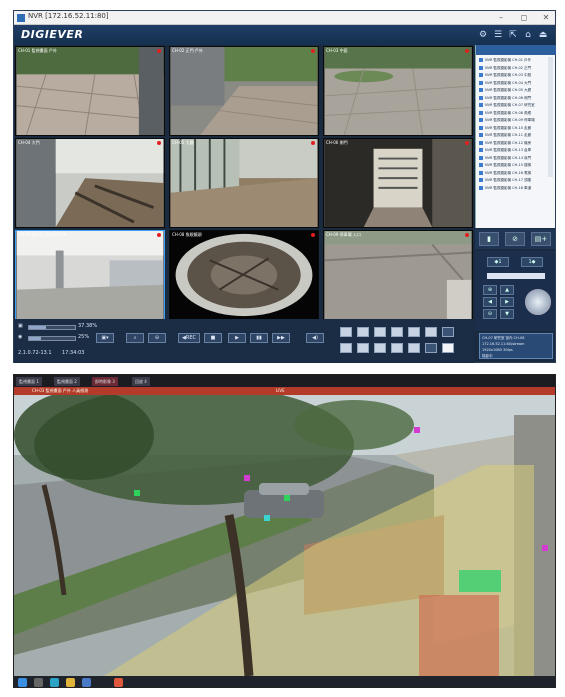 The width and height of the screenshot is (565, 697). I want to click on ptz-left-button: ◀, so click(490, 302).